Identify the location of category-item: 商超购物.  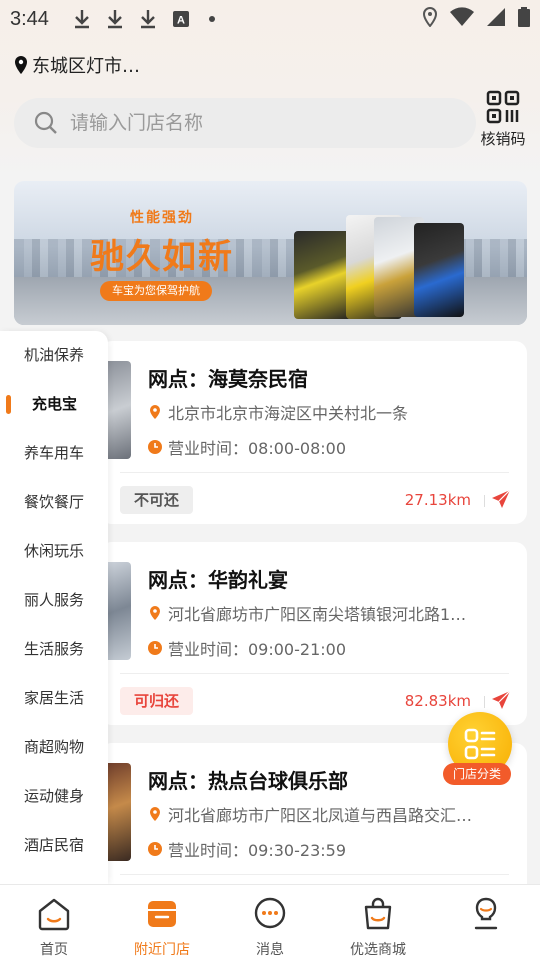
(54, 747).